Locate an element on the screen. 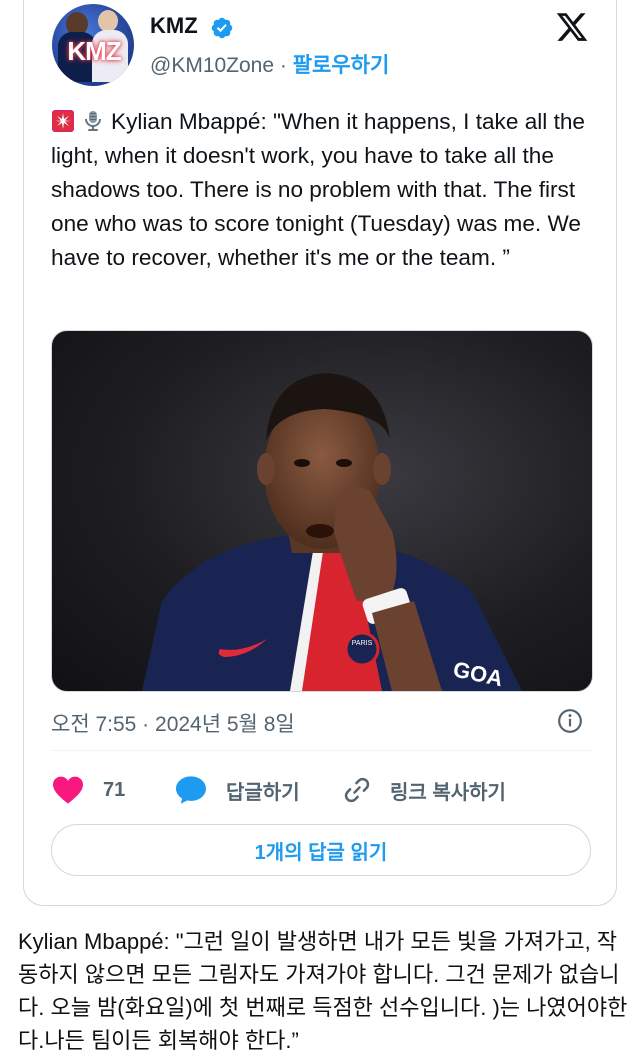 The image size is (640, 1057). link-icon is located at coordinates (357, 790).